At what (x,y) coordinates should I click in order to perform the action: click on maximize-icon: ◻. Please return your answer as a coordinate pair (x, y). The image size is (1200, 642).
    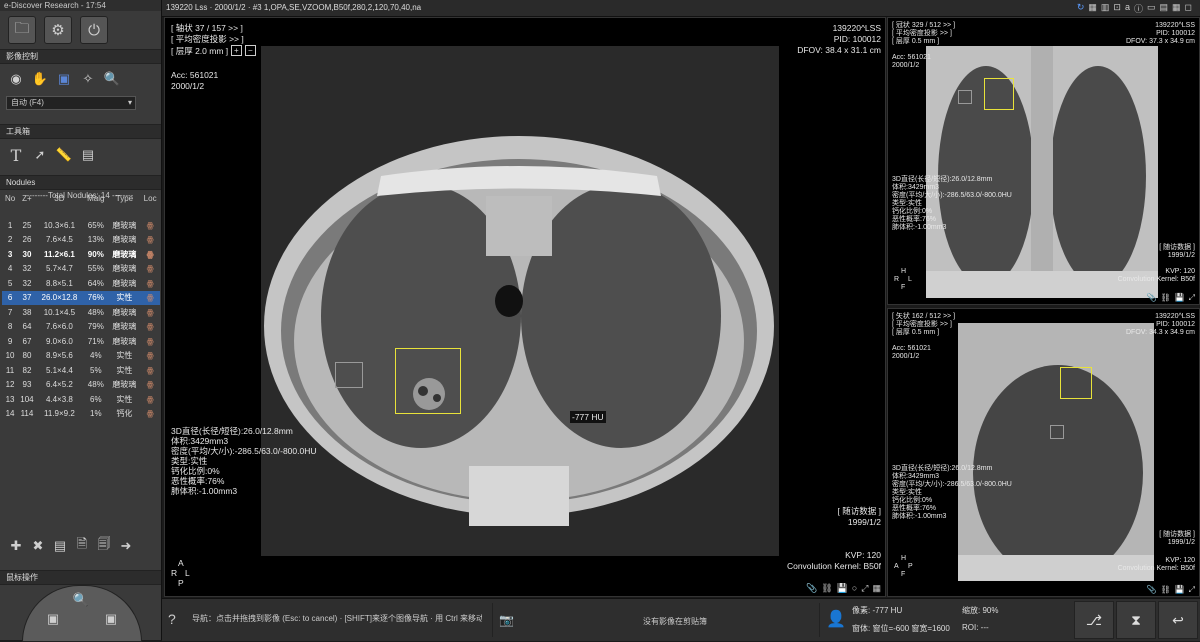
    Looking at the image, I should click on (1188, 8).